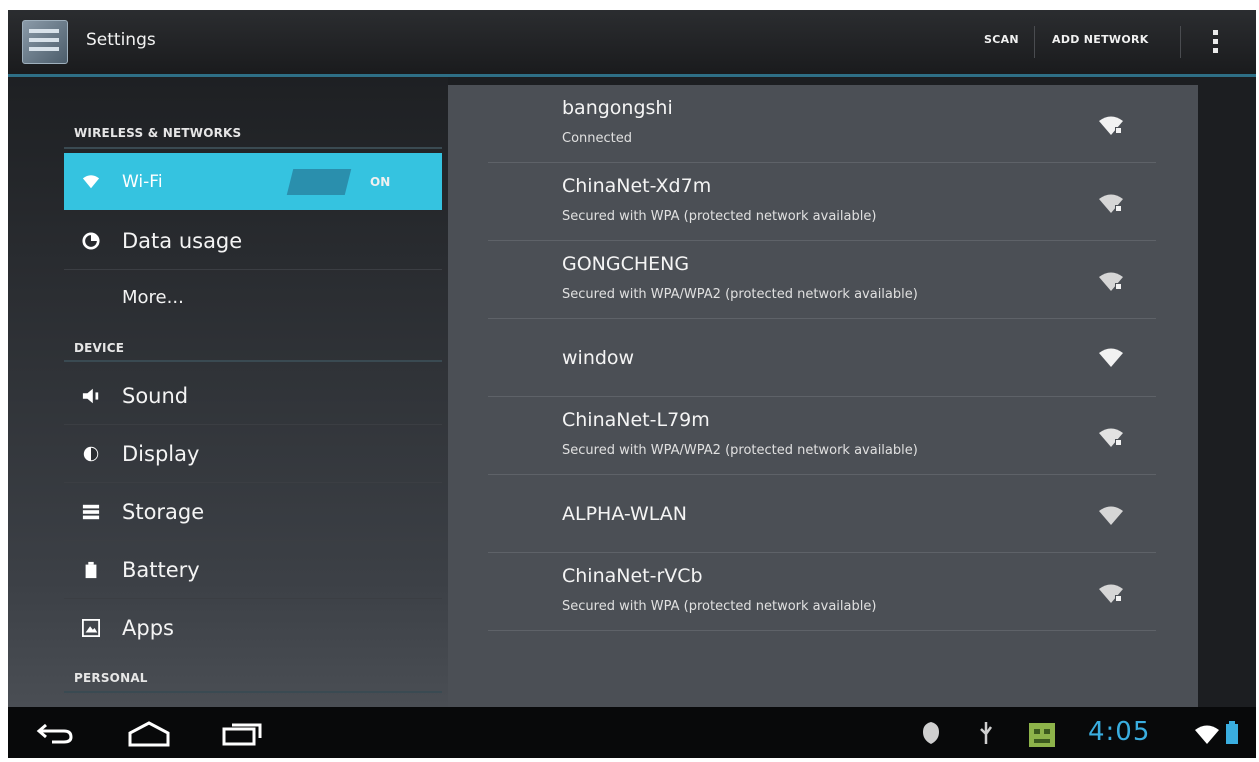 The image size is (1259, 762). What do you see at coordinates (91, 512) in the screenshot?
I see `storage-icon` at bounding box center [91, 512].